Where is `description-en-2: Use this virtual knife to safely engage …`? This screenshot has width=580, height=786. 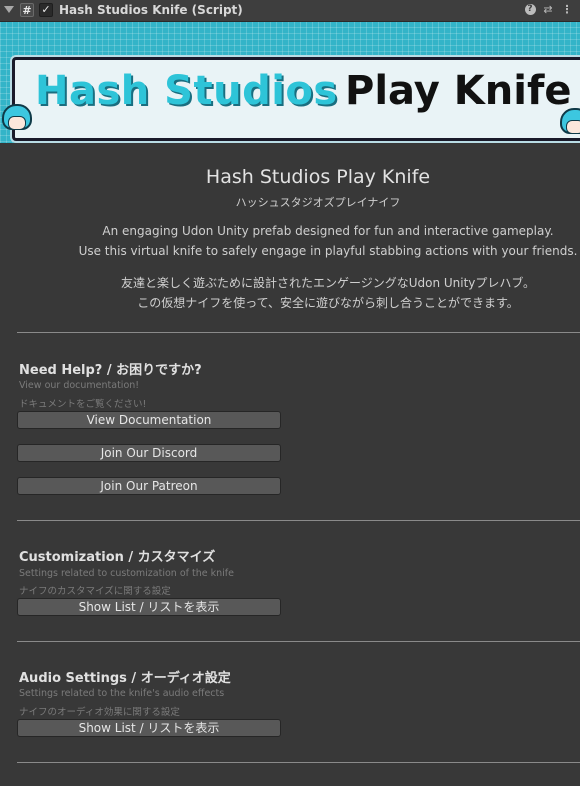 description-en-2: Use this virtual knife to safely engage … is located at coordinates (328, 251).